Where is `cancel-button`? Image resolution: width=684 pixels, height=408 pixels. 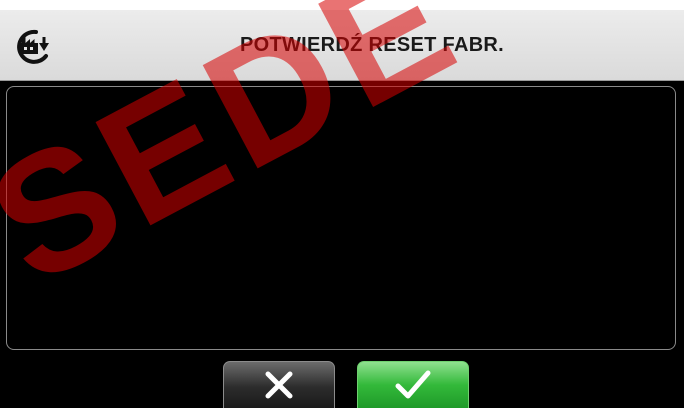 cancel-button is located at coordinates (279, 384).